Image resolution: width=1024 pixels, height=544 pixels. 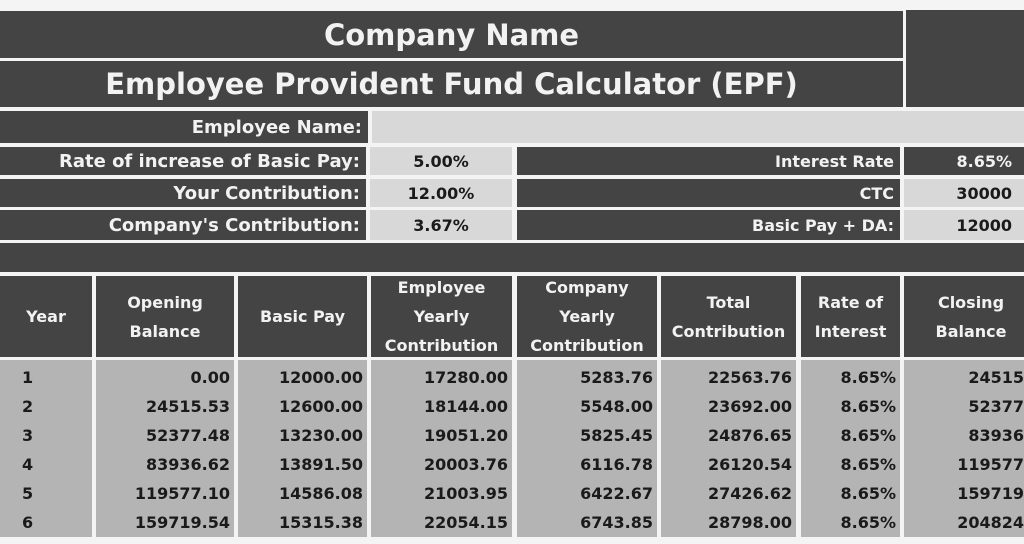 I want to click on company-name-text: Company Name, so click(x=451, y=34).